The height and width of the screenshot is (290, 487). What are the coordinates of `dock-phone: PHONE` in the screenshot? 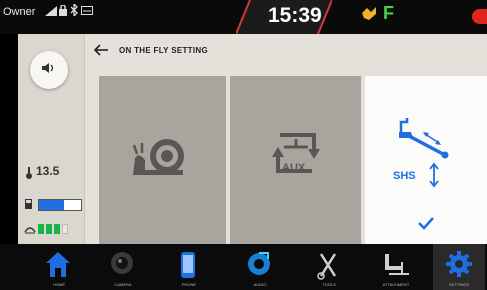 It's located at (189, 267).